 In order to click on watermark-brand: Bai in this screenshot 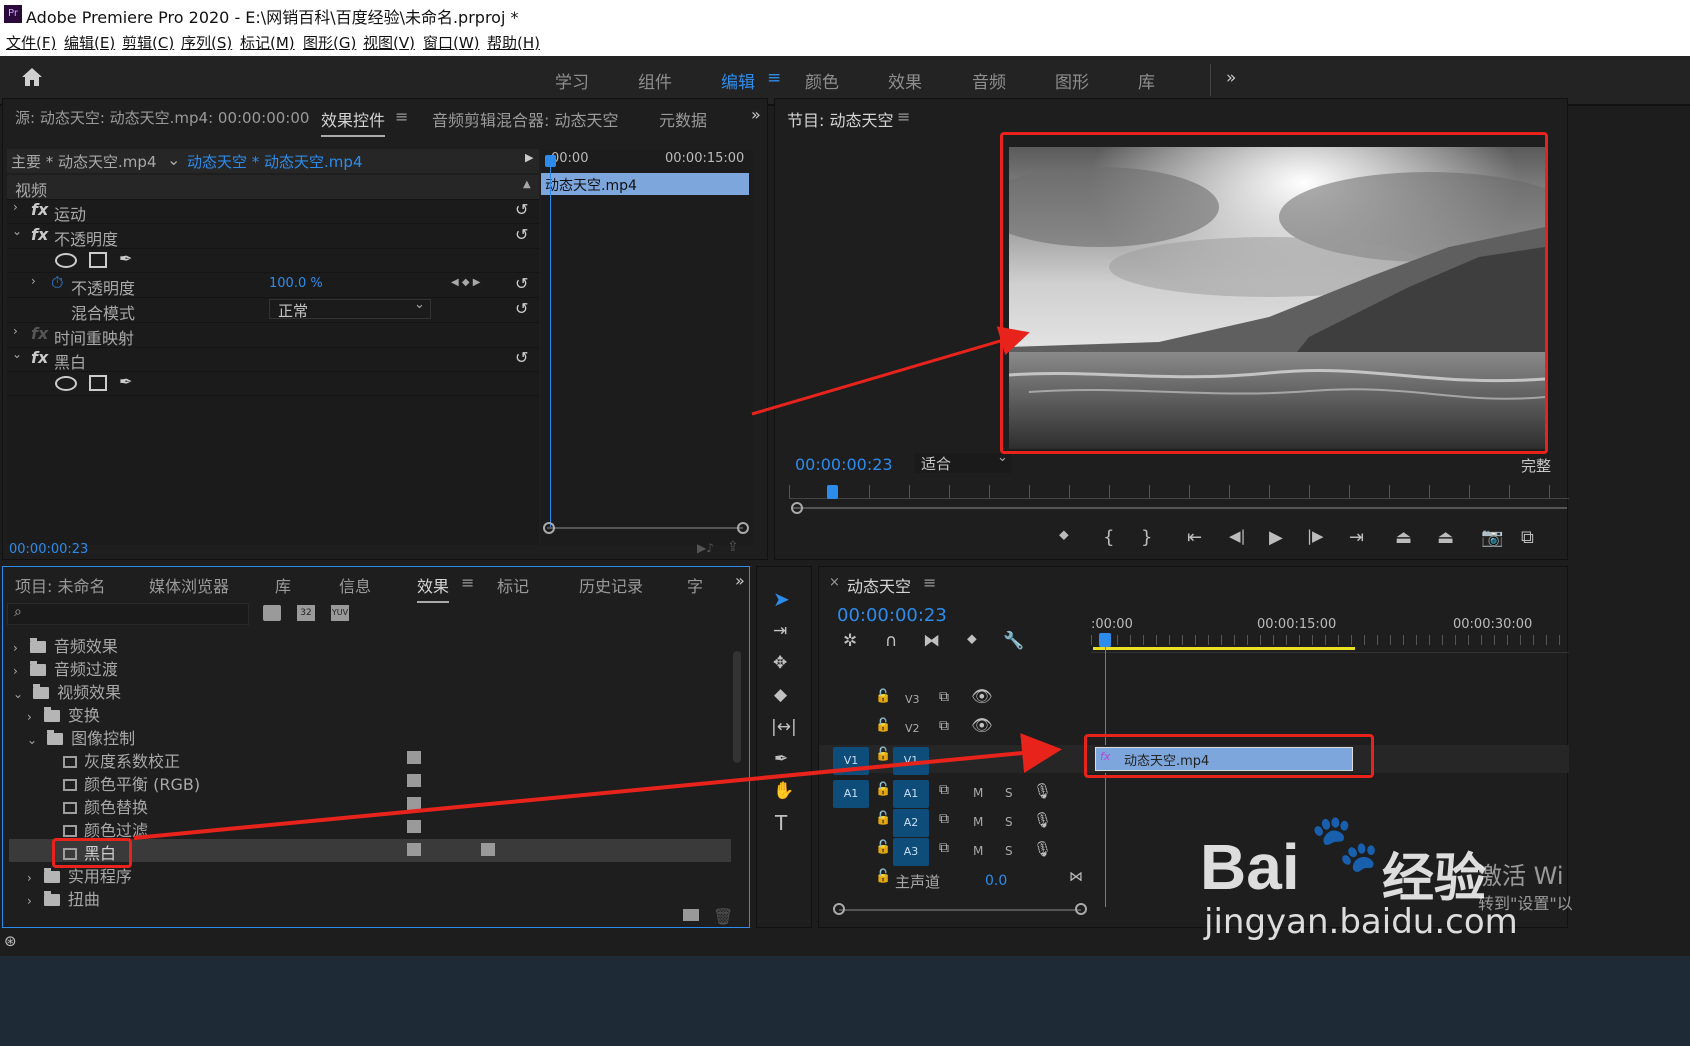, I will do `click(1250, 867)`.